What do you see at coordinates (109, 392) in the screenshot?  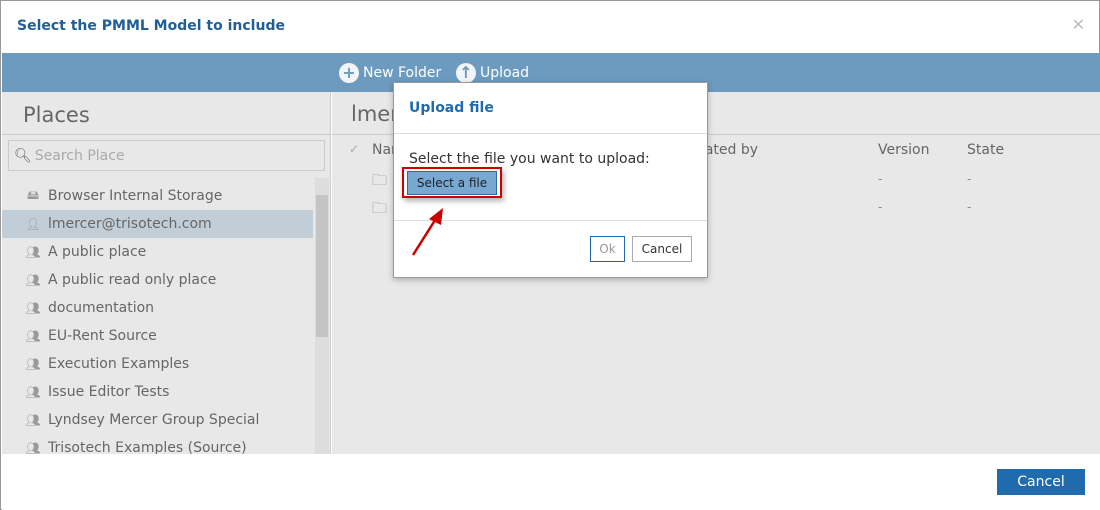 I see `place-label: Issue Editor Tests` at bounding box center [109, 392].